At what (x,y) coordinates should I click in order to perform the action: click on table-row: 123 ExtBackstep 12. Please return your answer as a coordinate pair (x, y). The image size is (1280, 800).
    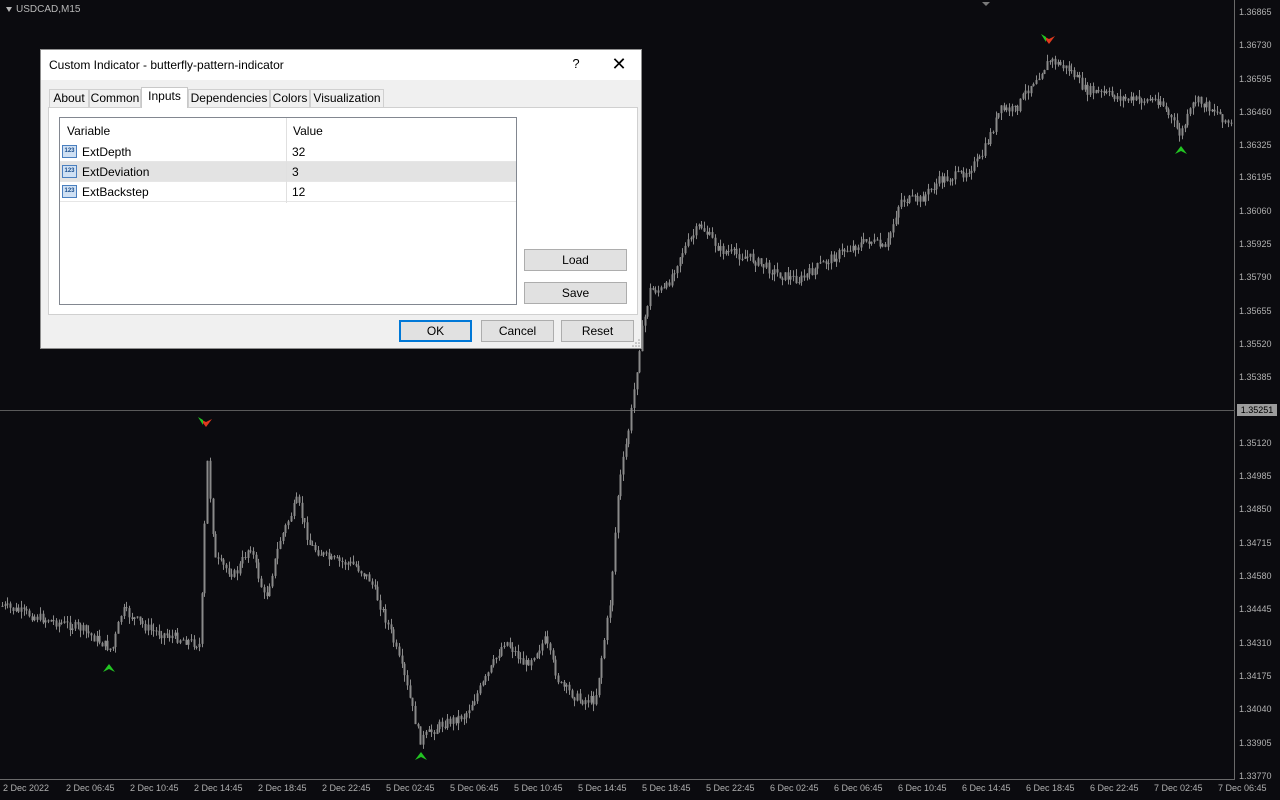
    Looking at the image, I should click on (288, 192).